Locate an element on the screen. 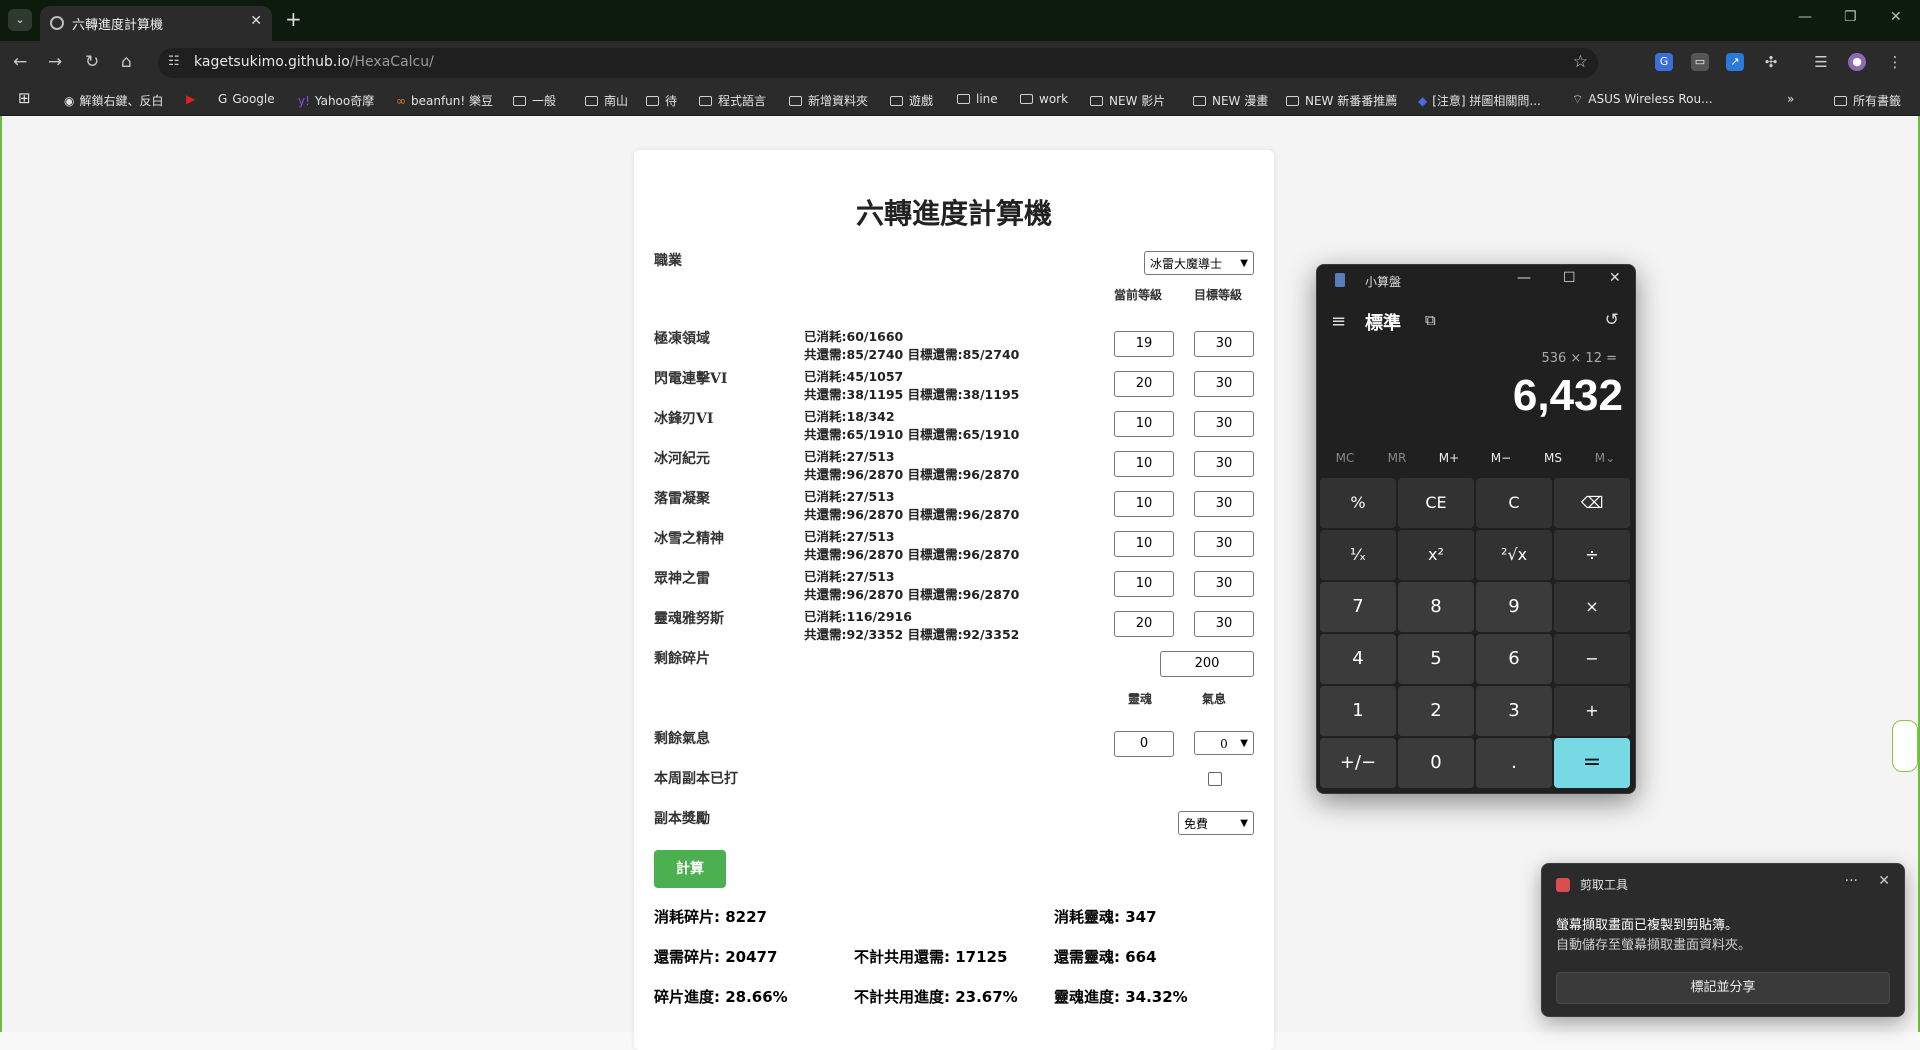 This screenshot has height=1050, width=1920. clear-key: C is located at coordinates (1514, 503).